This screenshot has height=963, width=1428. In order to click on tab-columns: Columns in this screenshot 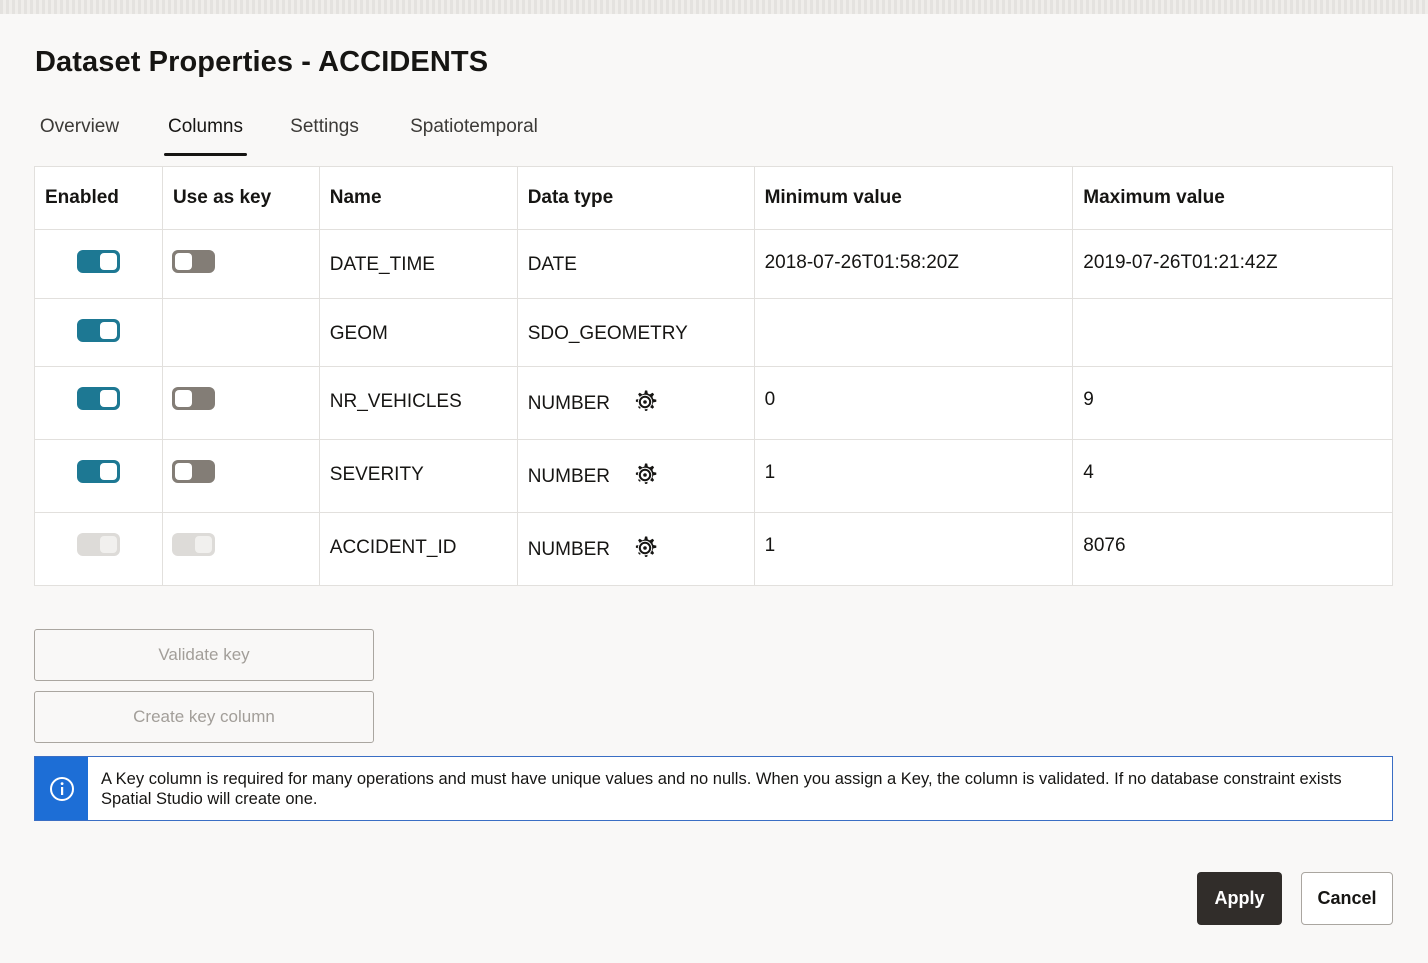, I will do `click(205, 133)`.